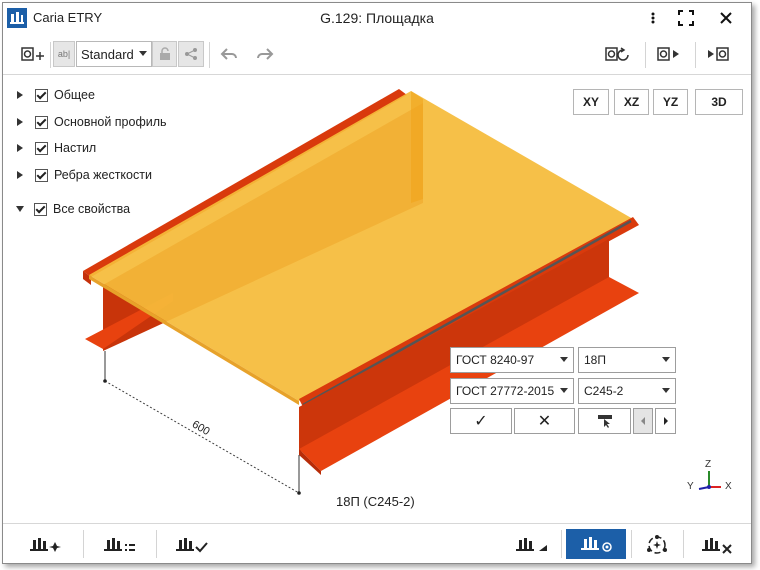 This screenshot has height=570, width=760. Describe the element at coordinates (631, 102) in the screenshot. I see `view-xz-button: XZ` at that location.